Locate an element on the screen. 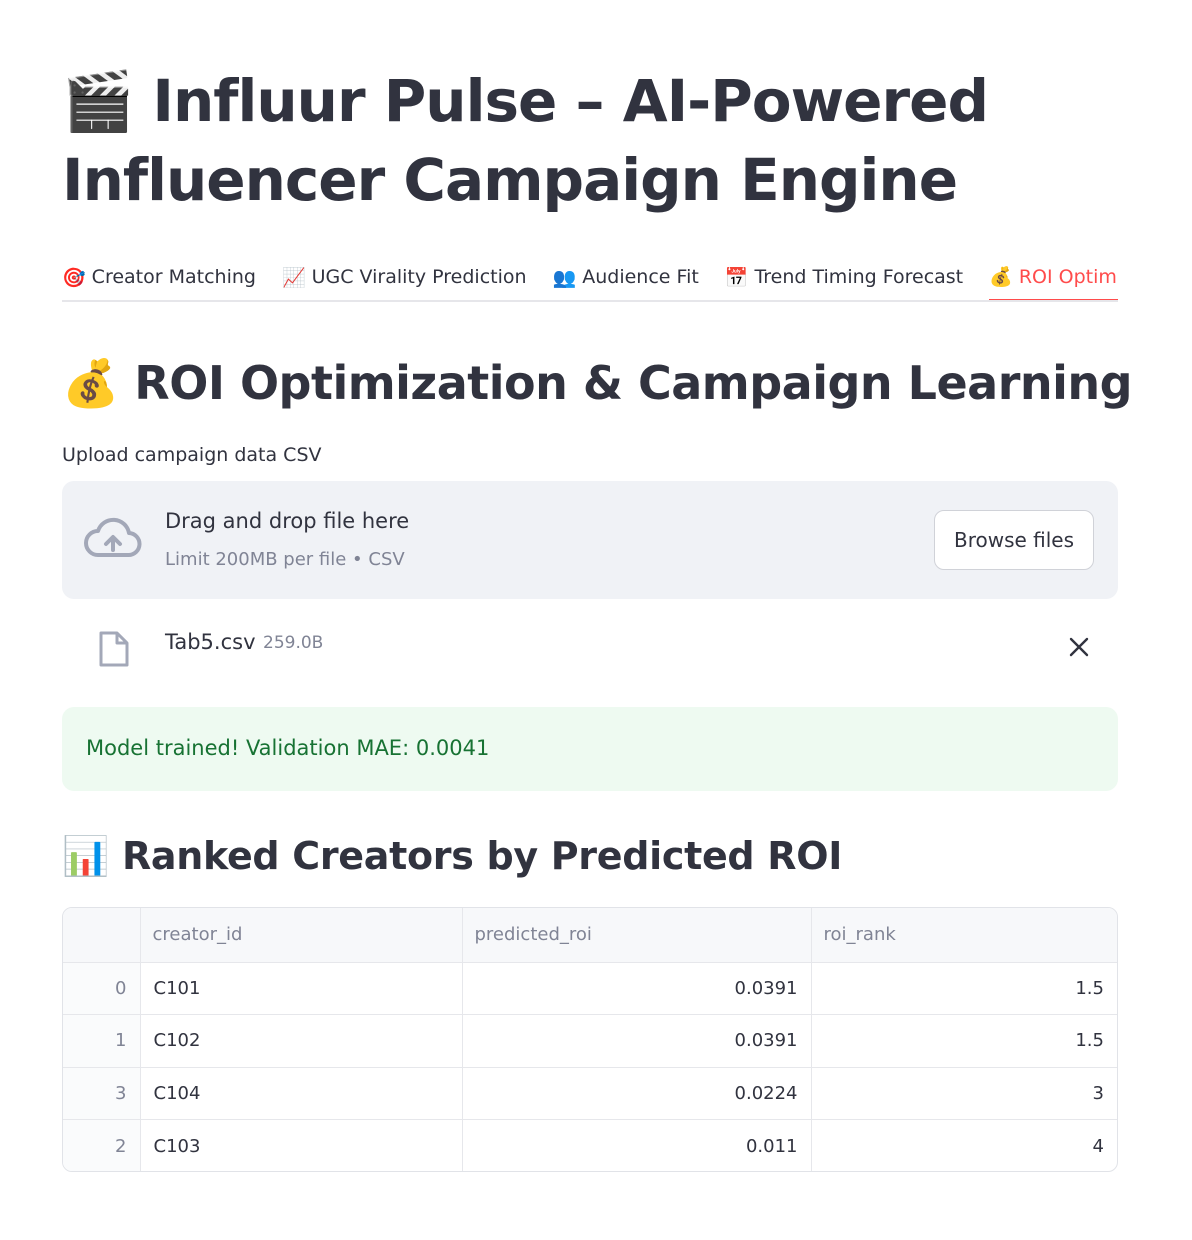  tab-roi-optimization: 💰 ROI Optimization is located at coordinates (1053, 277).